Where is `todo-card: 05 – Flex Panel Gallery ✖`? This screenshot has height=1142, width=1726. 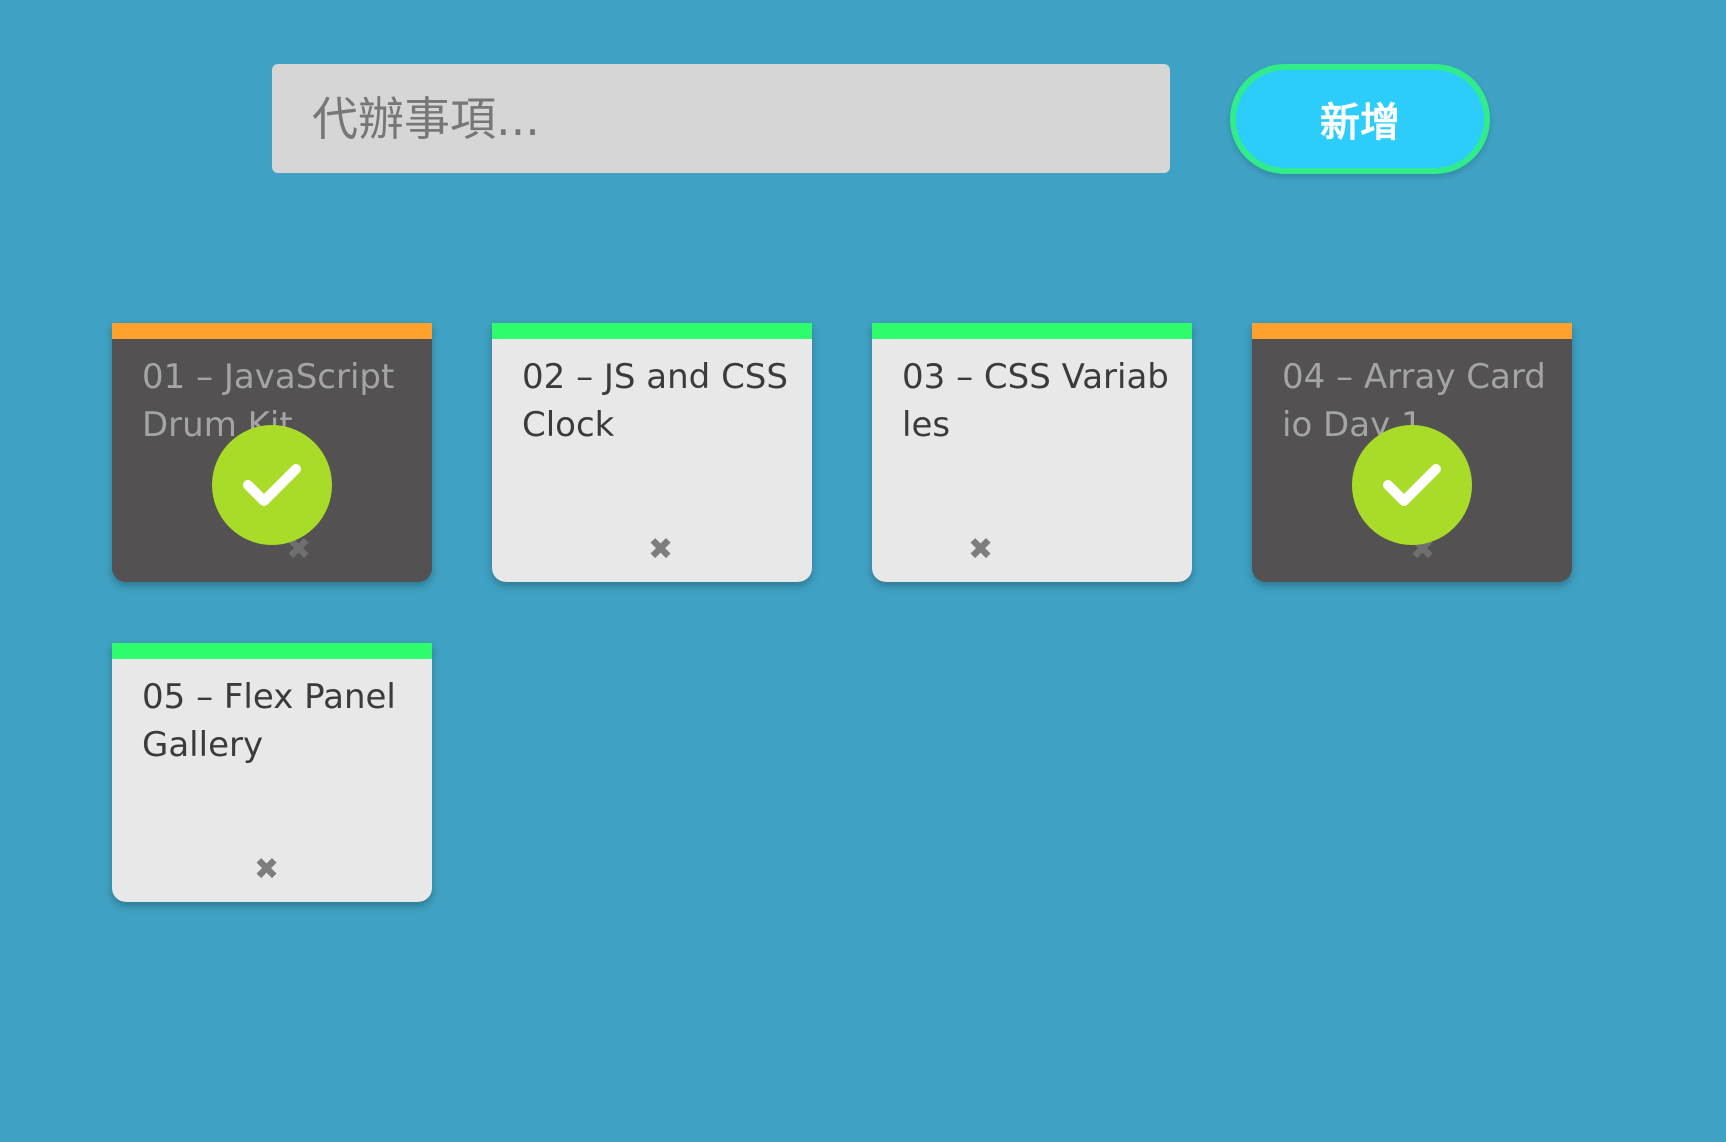 todo-card: 05 – Flex Panel Gallery ✖ is located at coordinates (272, 772).